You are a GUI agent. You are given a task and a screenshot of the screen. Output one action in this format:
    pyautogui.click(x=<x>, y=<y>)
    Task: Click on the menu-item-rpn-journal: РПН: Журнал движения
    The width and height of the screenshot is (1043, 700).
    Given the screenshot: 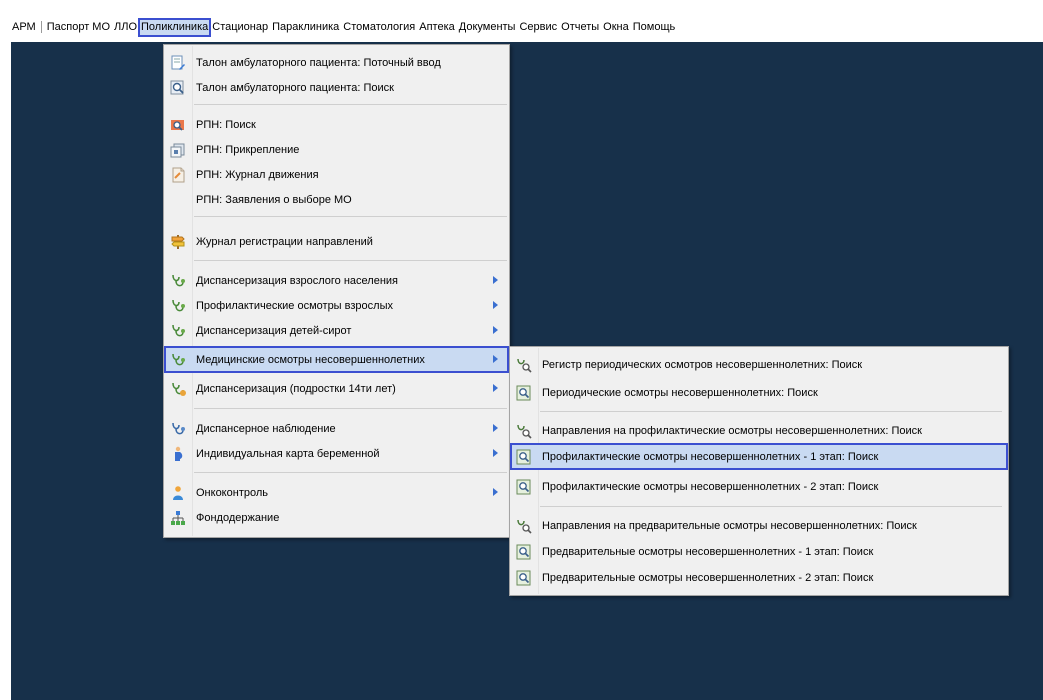 What is the action you would take?
    pyautogui.click(x=336, y=174)
    